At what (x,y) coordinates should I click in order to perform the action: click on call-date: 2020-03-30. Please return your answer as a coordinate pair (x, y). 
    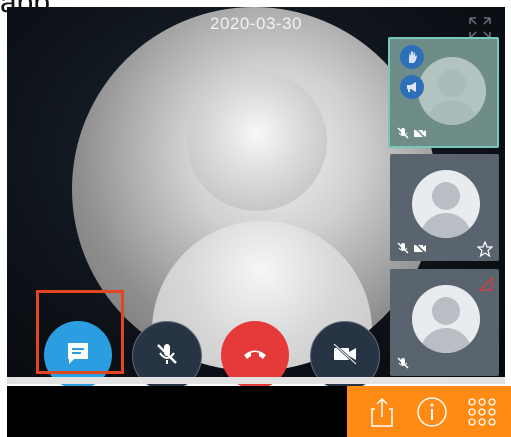
    Looking at the image, I should click on (256, 23).